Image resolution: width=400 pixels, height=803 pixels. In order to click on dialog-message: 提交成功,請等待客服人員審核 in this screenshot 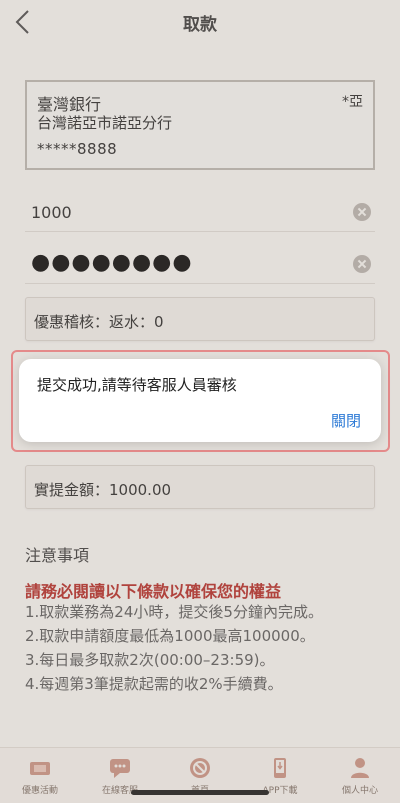, I will do `click(137, 385)`.